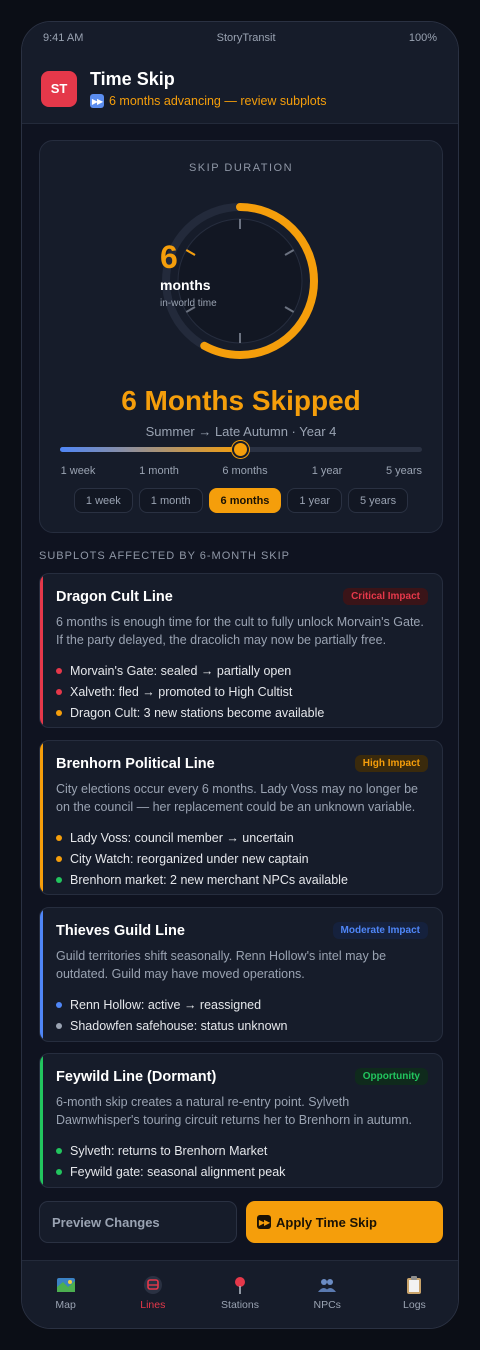 The height and width of the screenshot is (1350, 480). I want to click on subplot-header: Brenhorn Political Line High Impact, so click(242, 763).